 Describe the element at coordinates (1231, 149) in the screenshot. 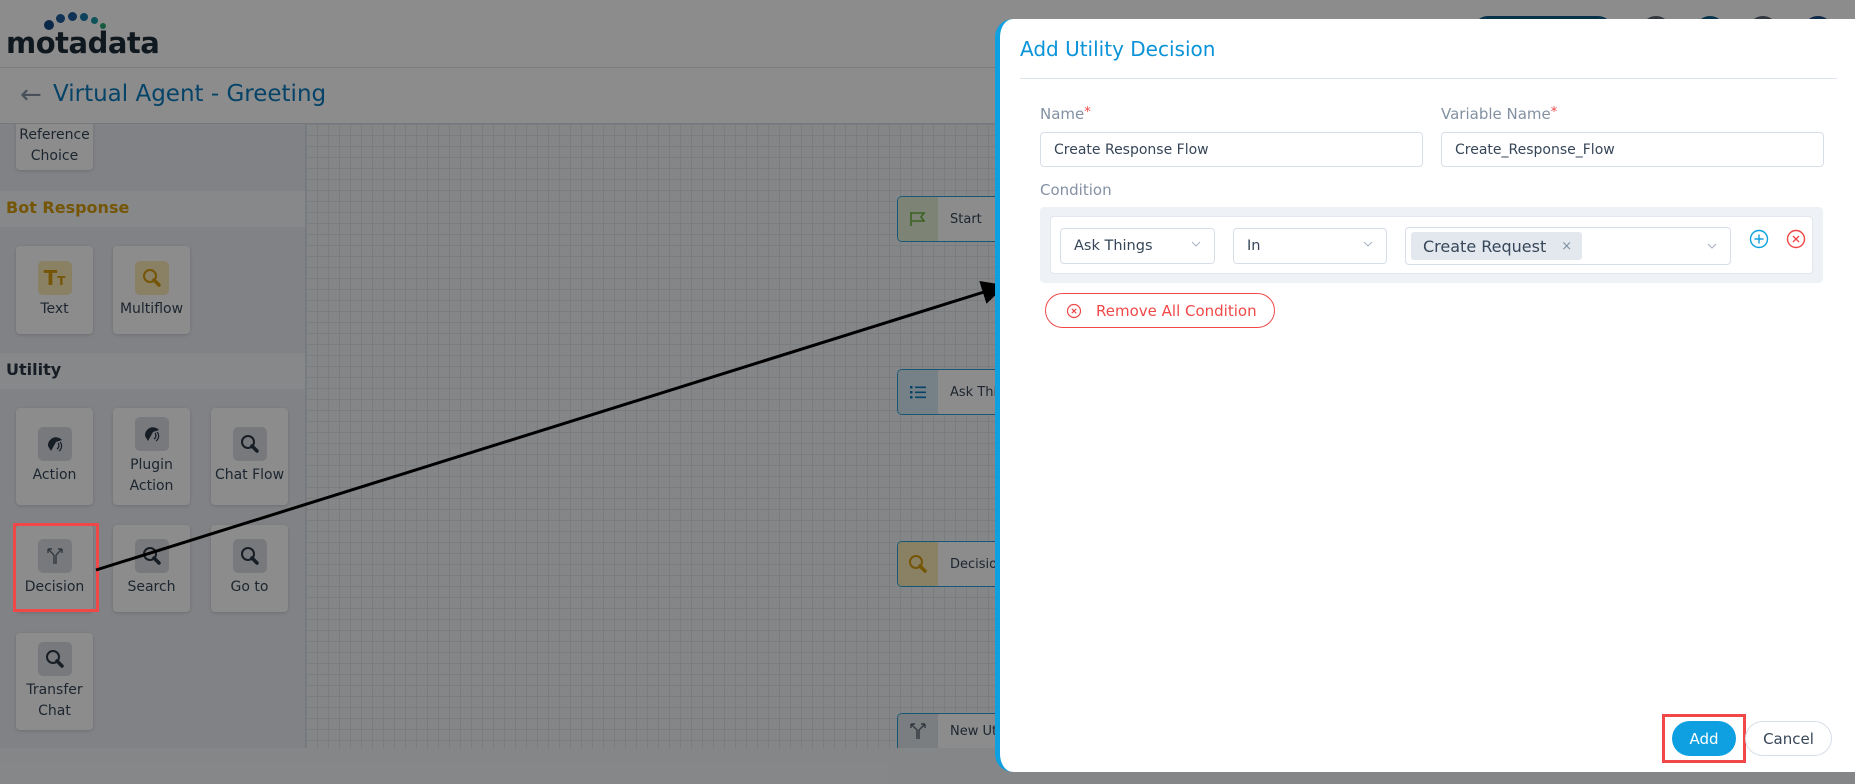

I see `name-input` at that location.